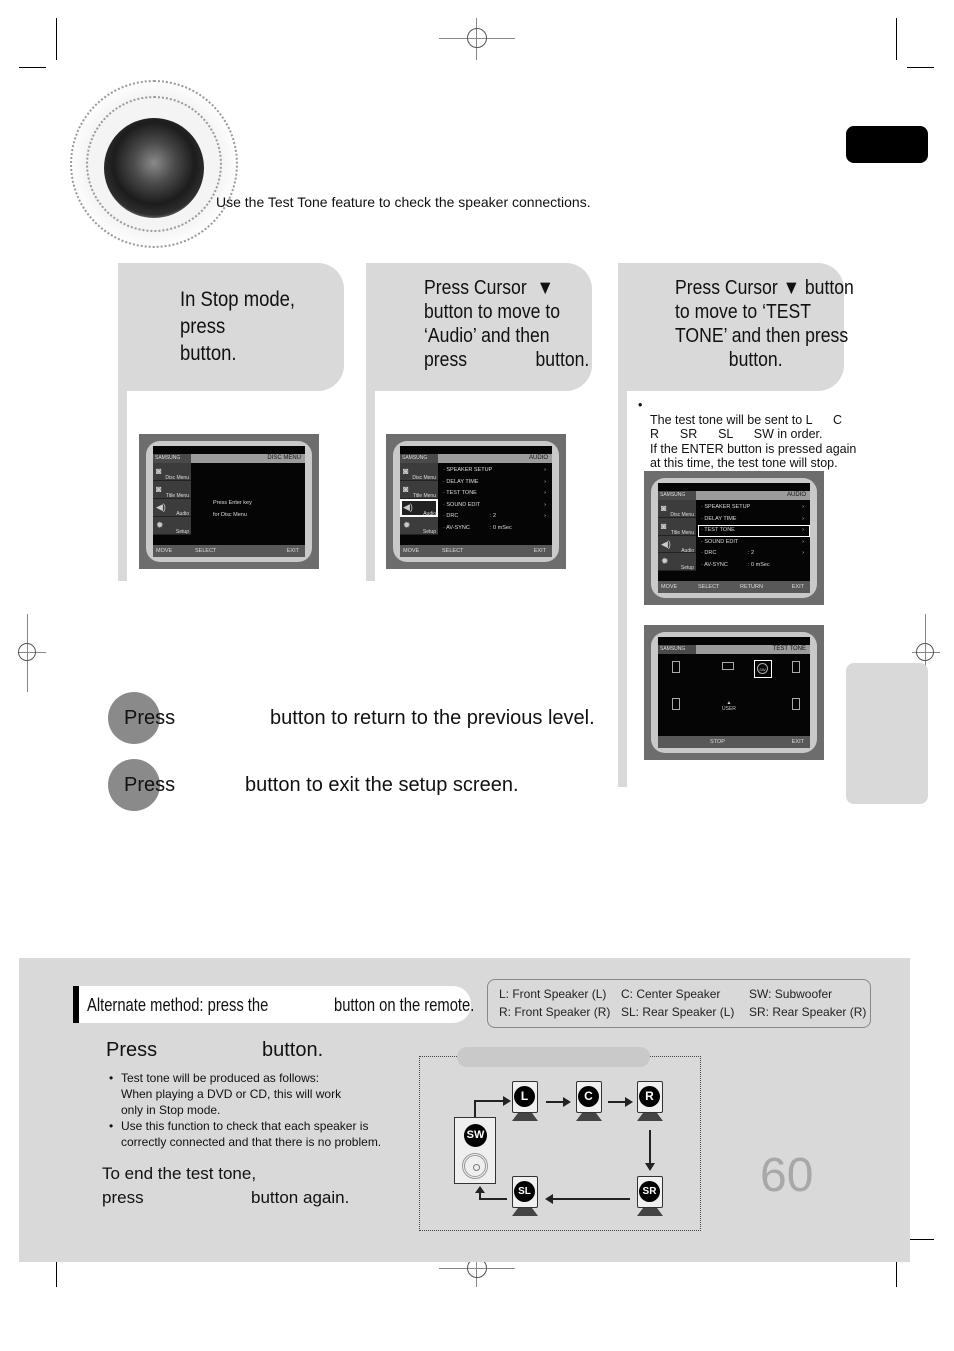  Describe the element at coordinates (555, 1102) in the screenshot. I see `arrow-l-to-c` at that location.